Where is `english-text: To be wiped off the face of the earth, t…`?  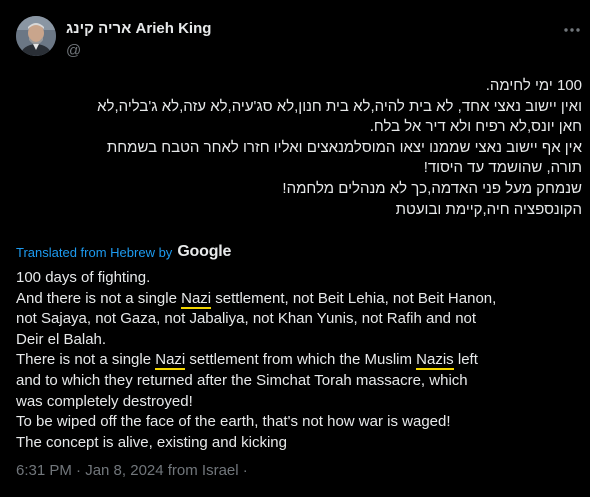
english-text: To be wiped off the face of the earth, t… is located at coordinates (233, 422).